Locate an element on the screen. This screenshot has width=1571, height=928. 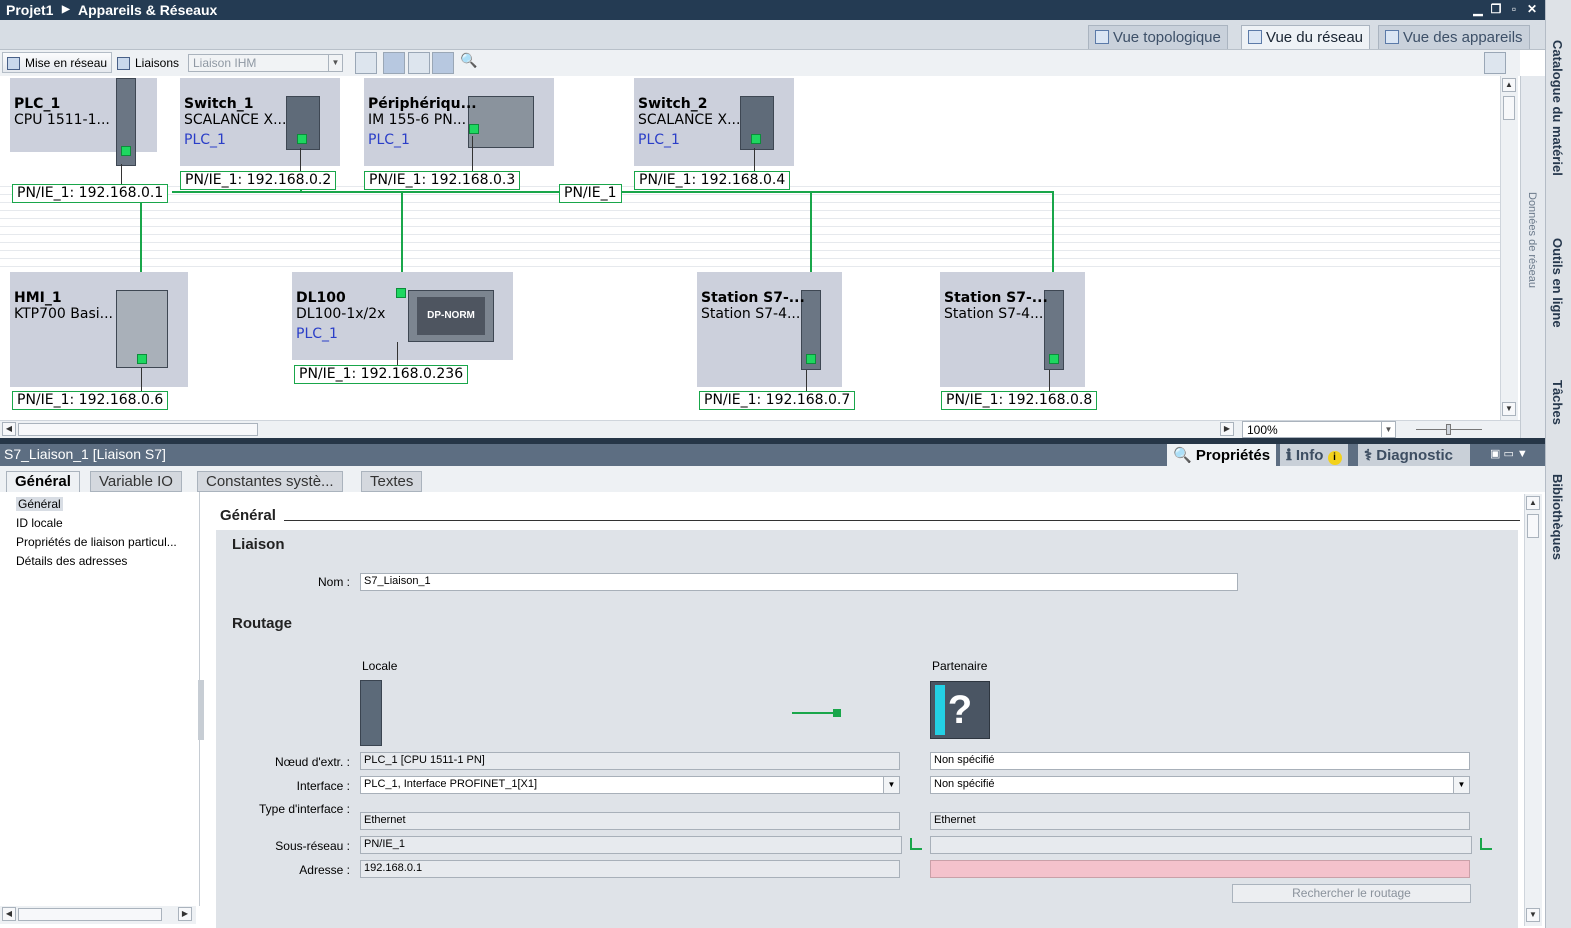
tab-topology-view: Vue topologique is located at coordinates (1158, 37).